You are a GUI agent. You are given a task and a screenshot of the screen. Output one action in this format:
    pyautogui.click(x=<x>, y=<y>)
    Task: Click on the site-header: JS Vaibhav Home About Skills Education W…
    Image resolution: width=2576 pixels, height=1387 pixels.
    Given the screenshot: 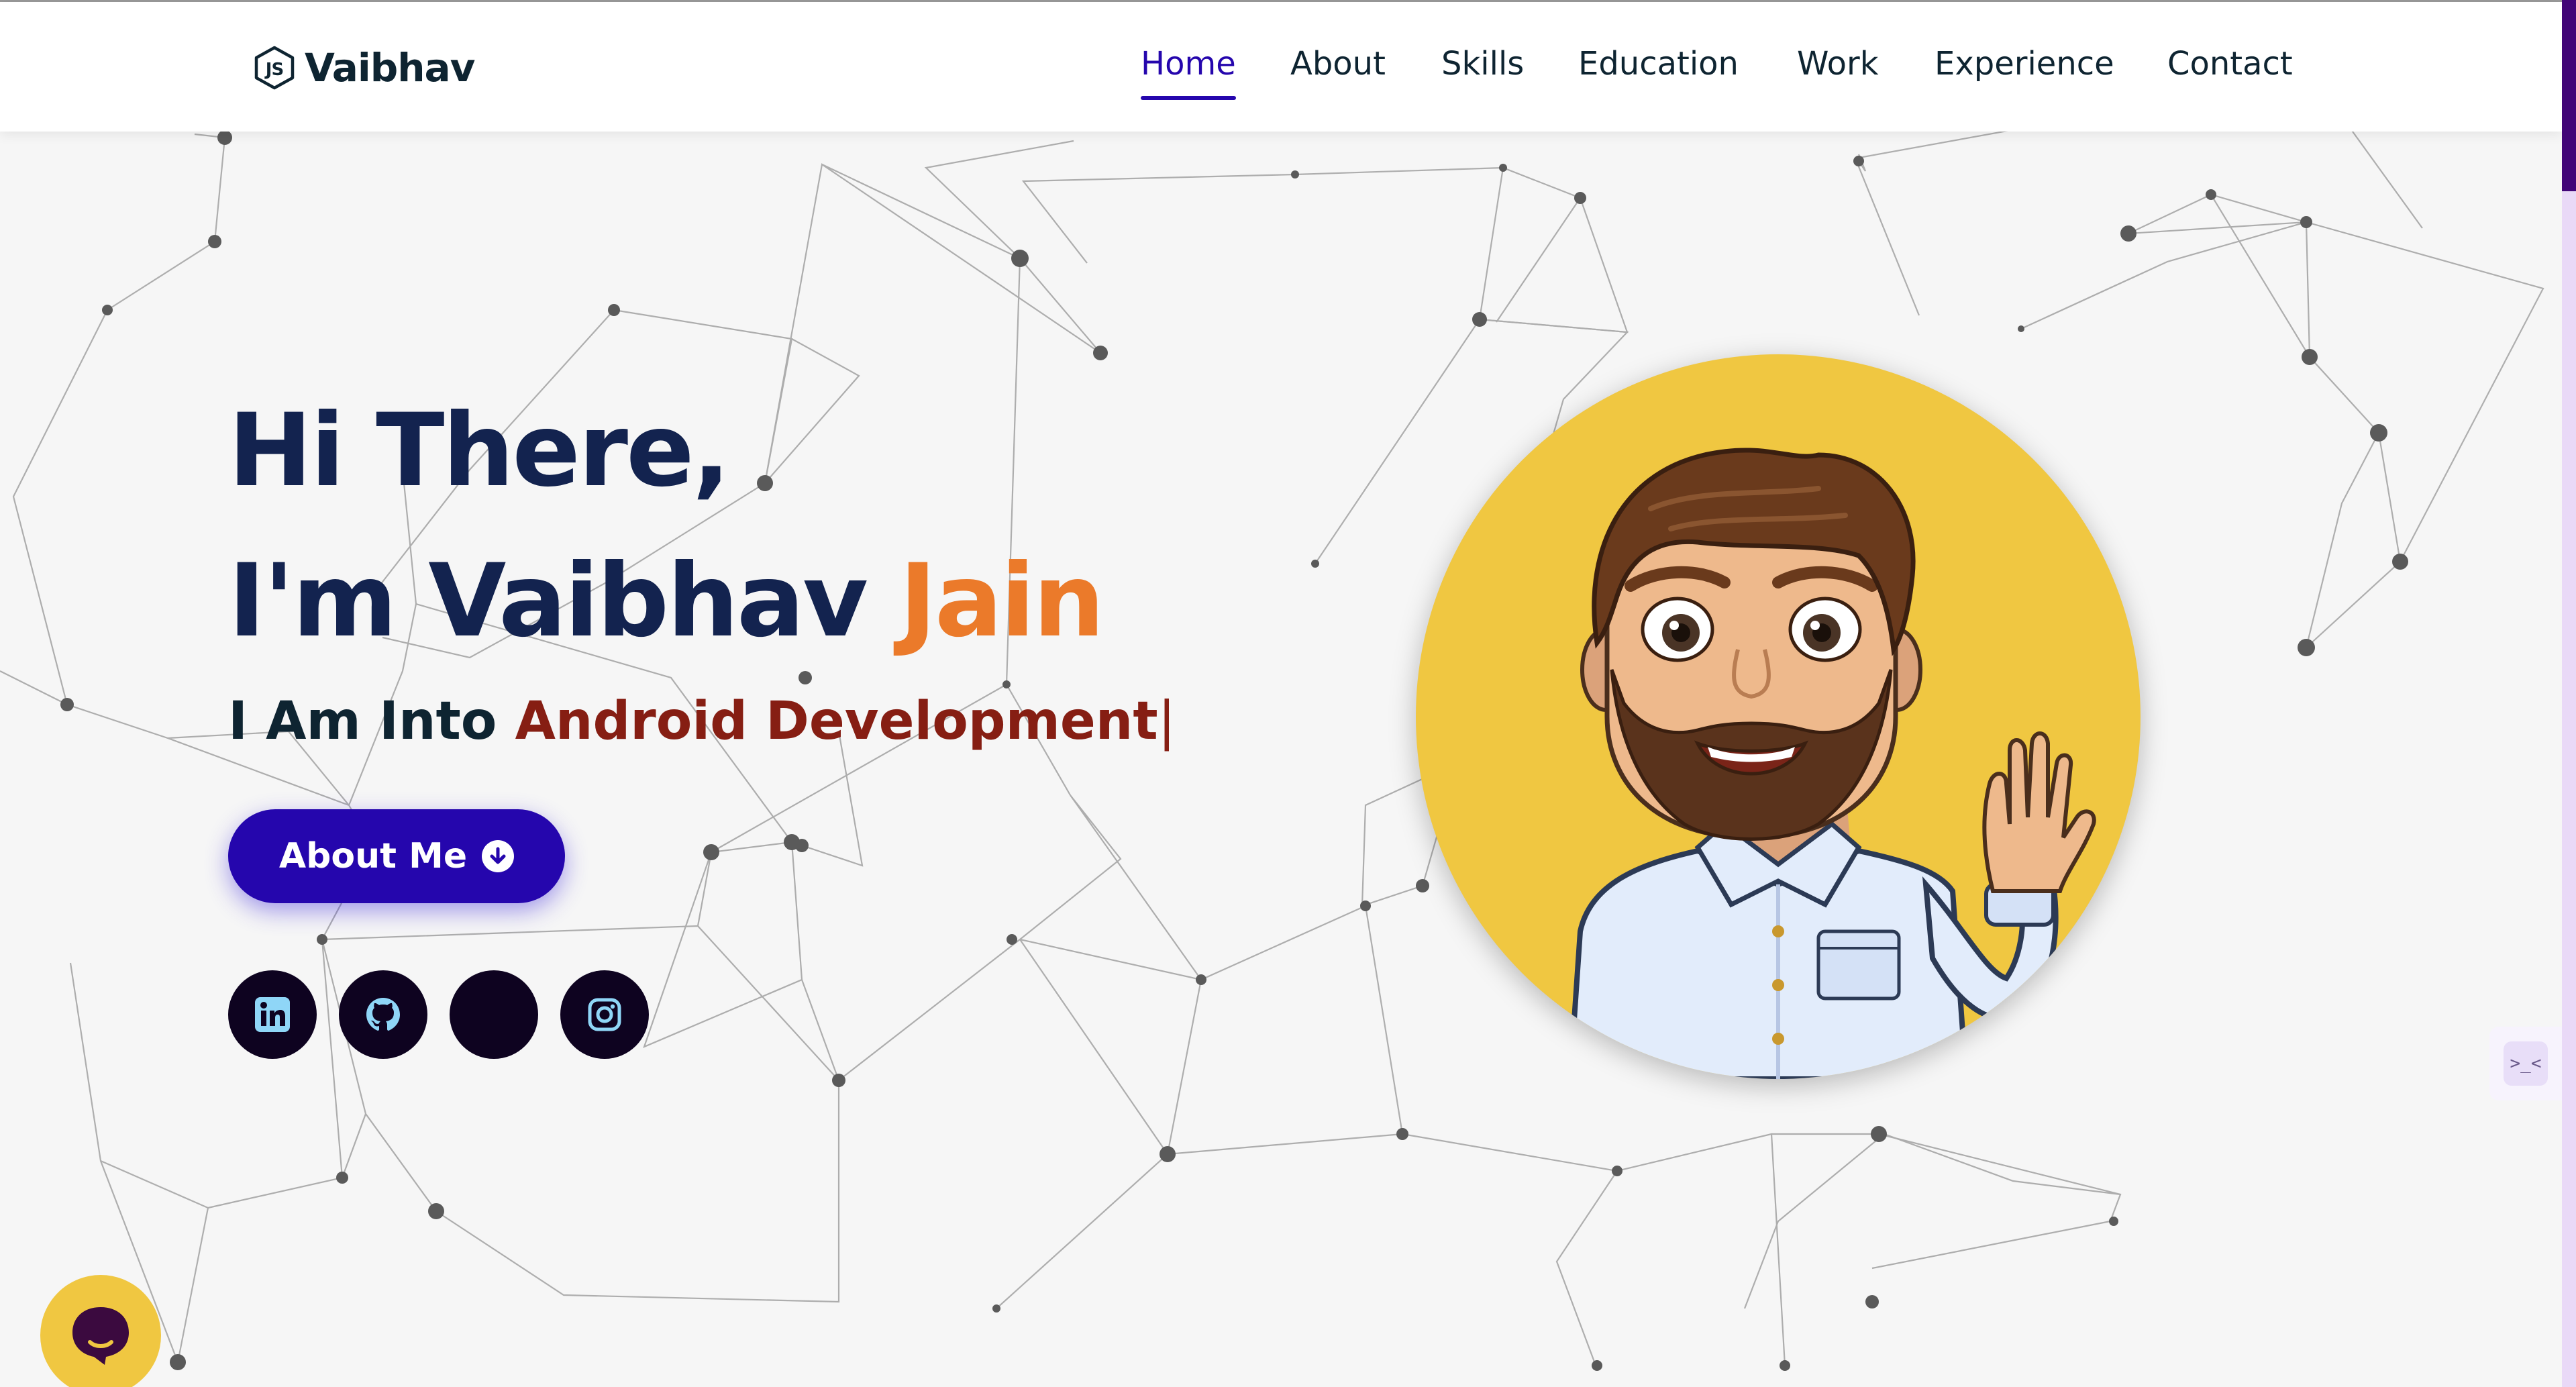 What is the action you would take?
    pyautogui.click(x=1281, y=67)
    